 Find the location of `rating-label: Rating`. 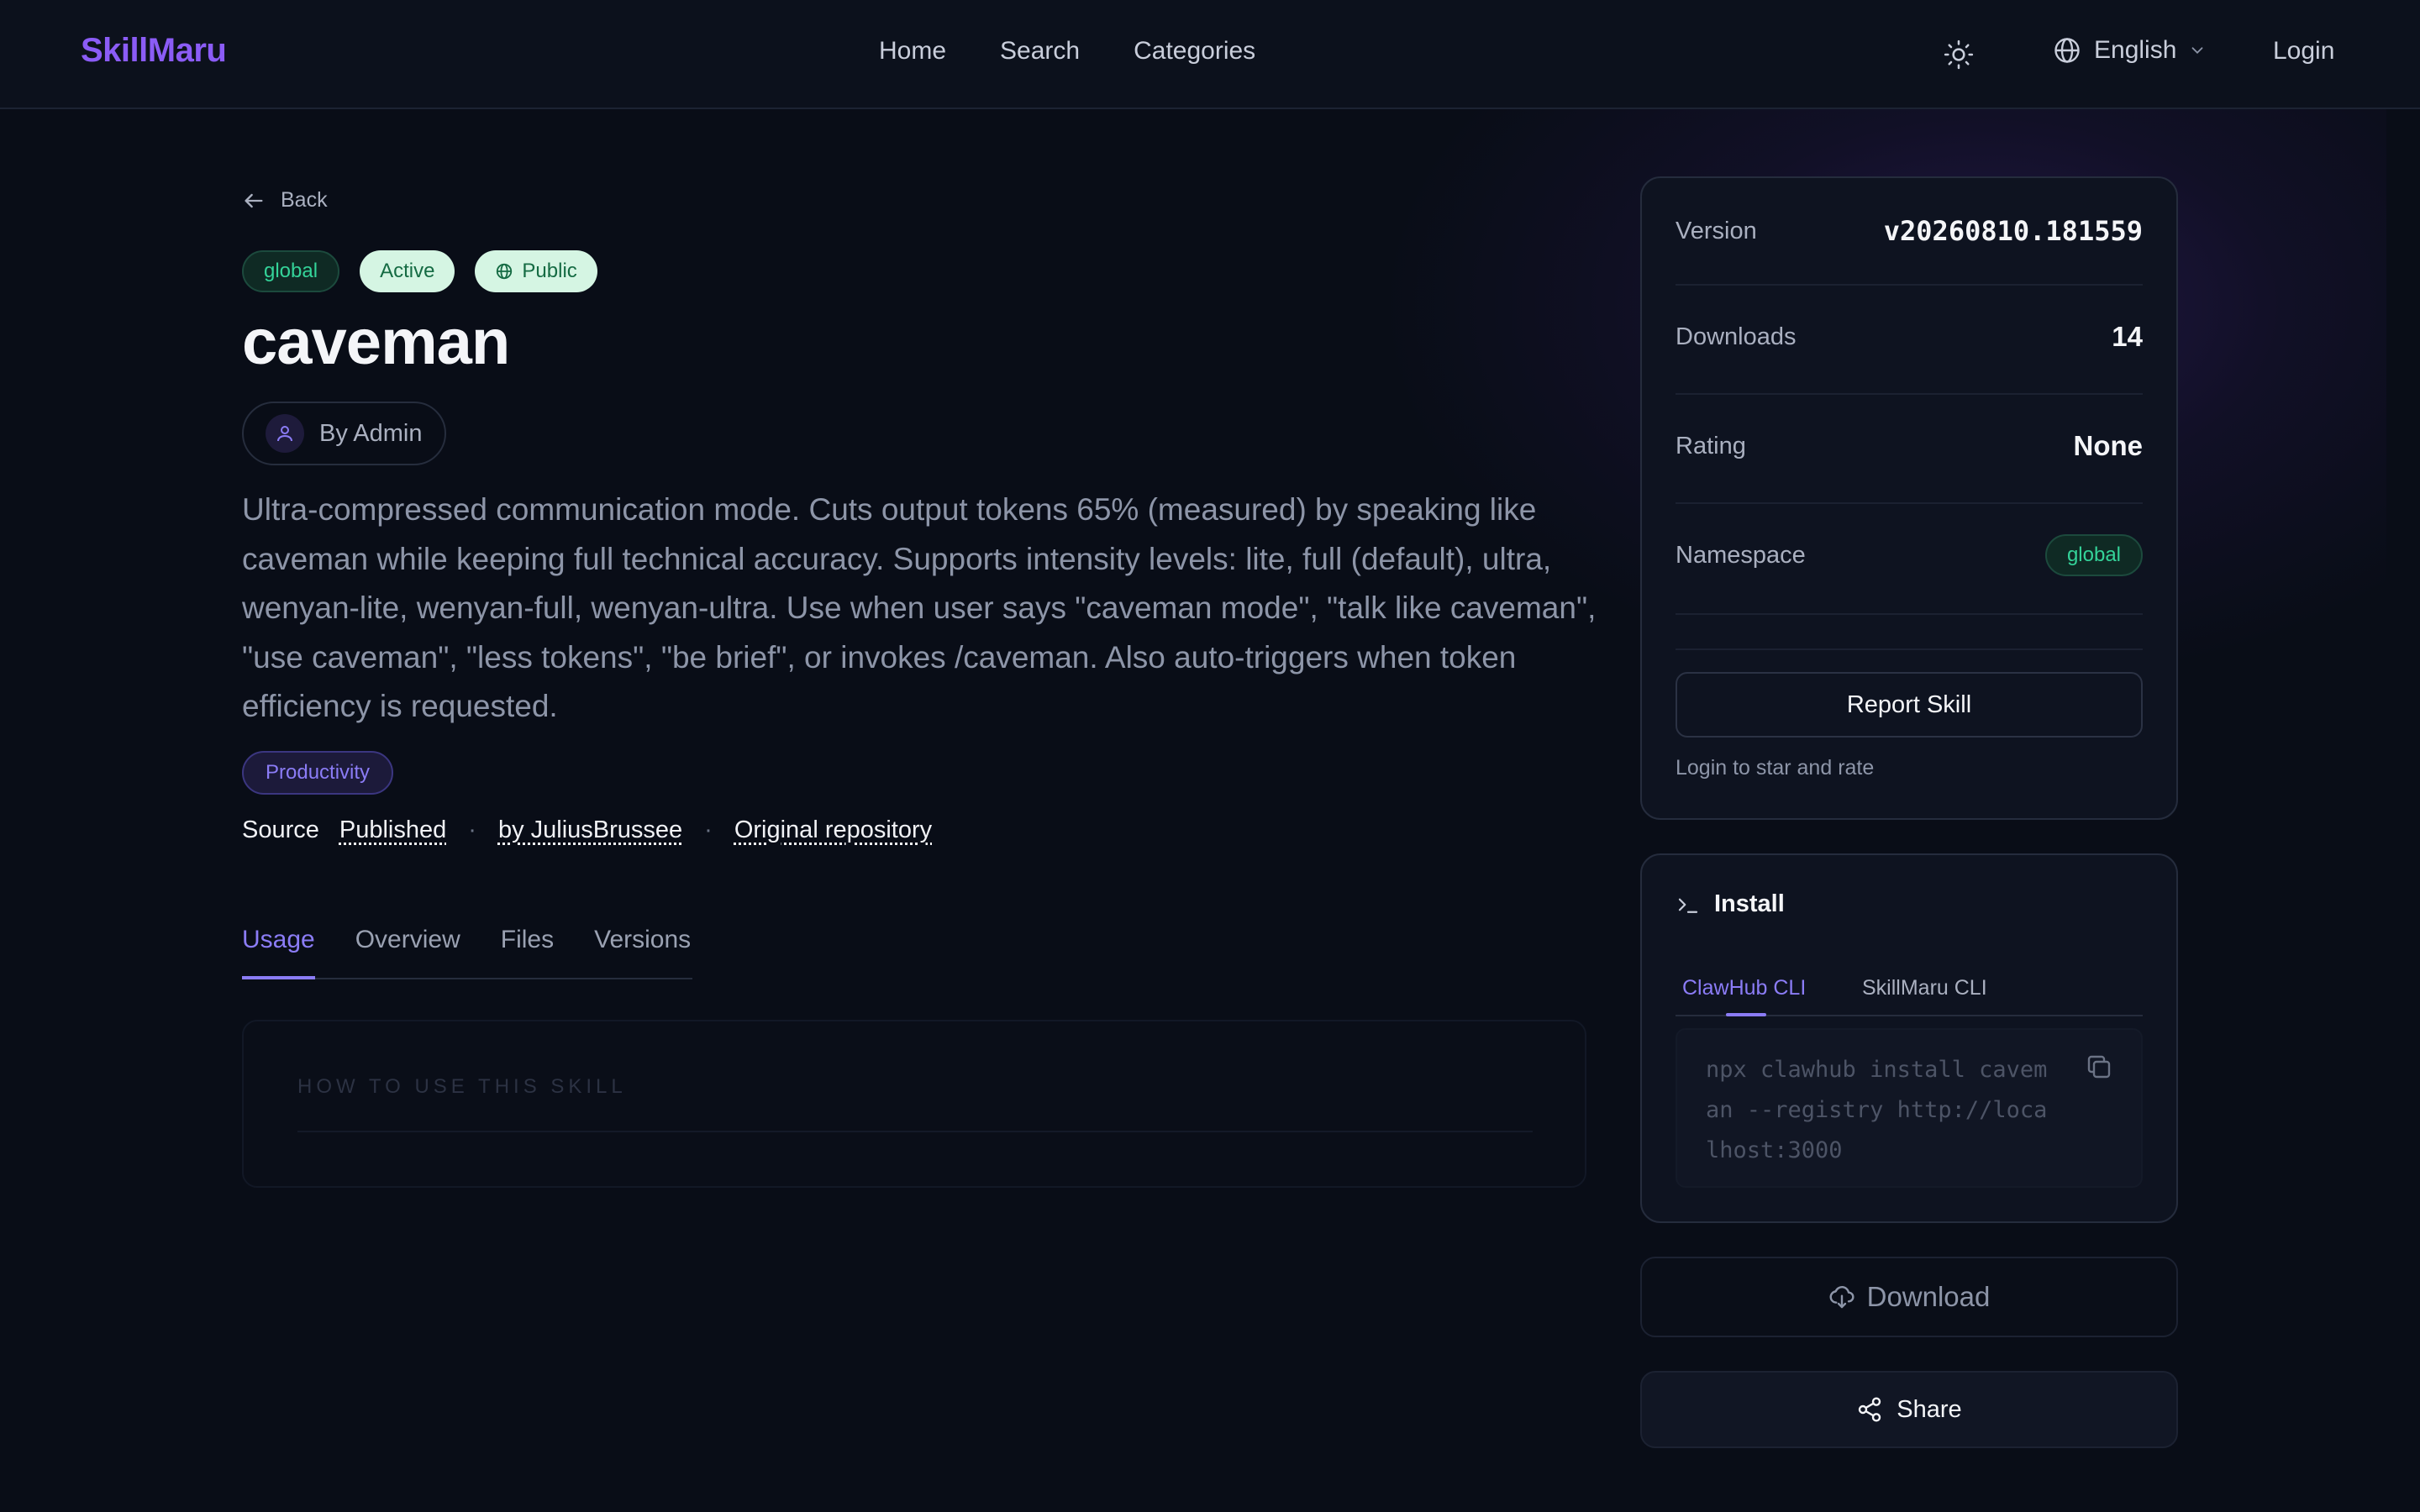

rating-label: Rating is located at coordinates (1711, 445).